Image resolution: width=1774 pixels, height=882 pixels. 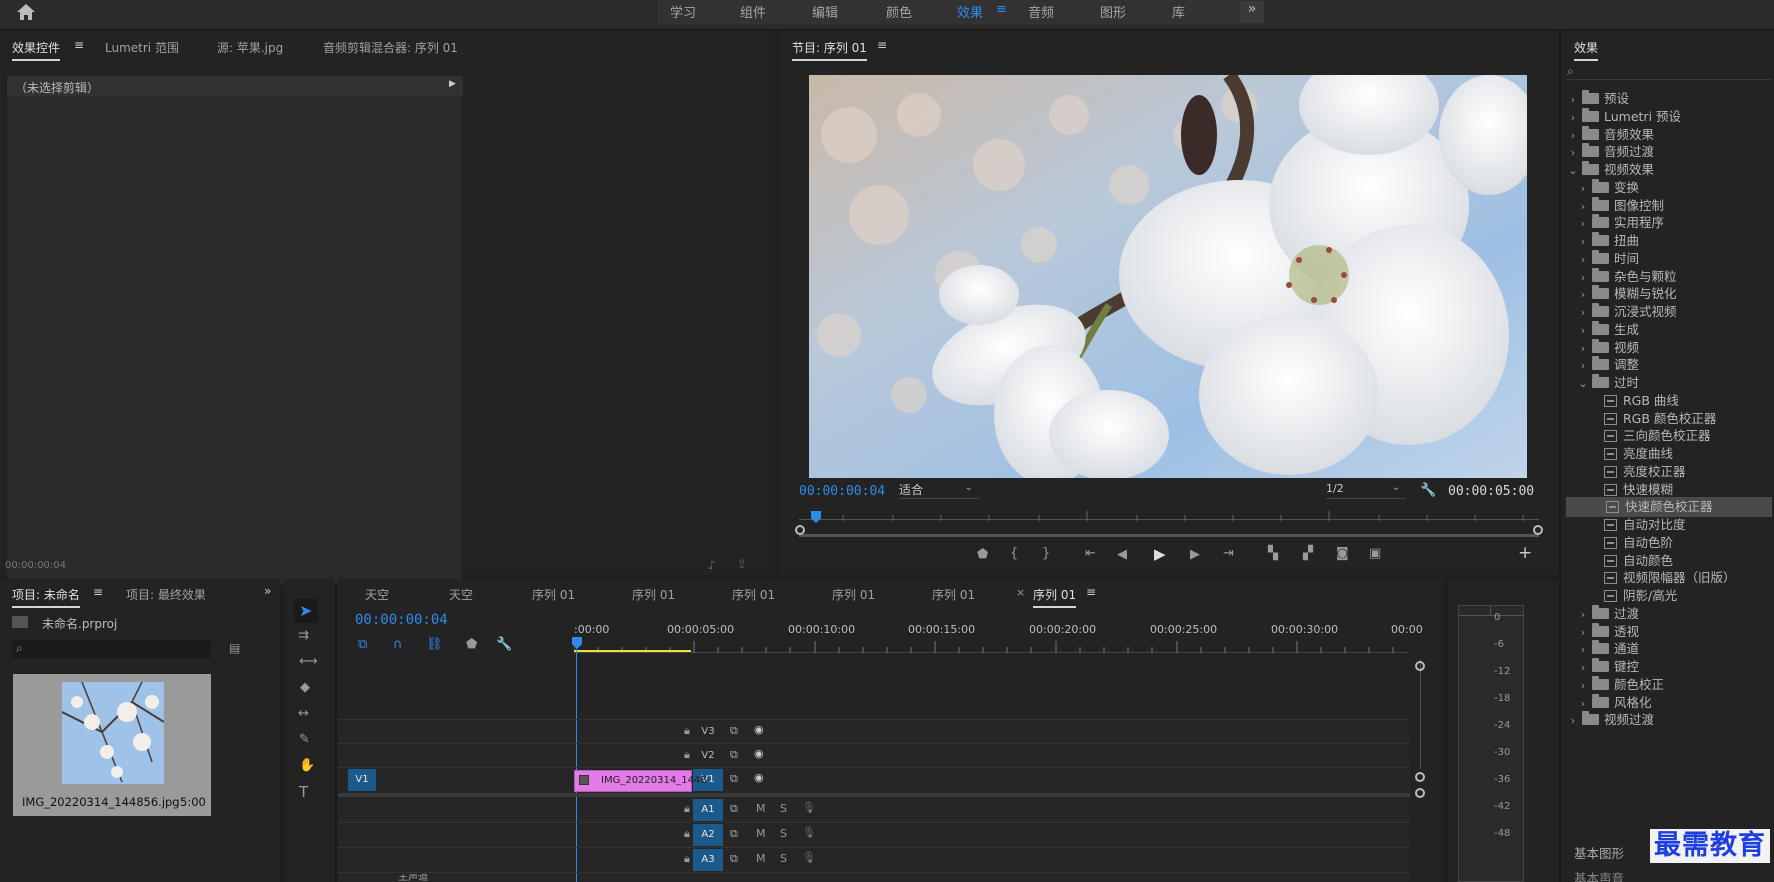 I want to click on mute-button: M, so click(x=761, y=858).